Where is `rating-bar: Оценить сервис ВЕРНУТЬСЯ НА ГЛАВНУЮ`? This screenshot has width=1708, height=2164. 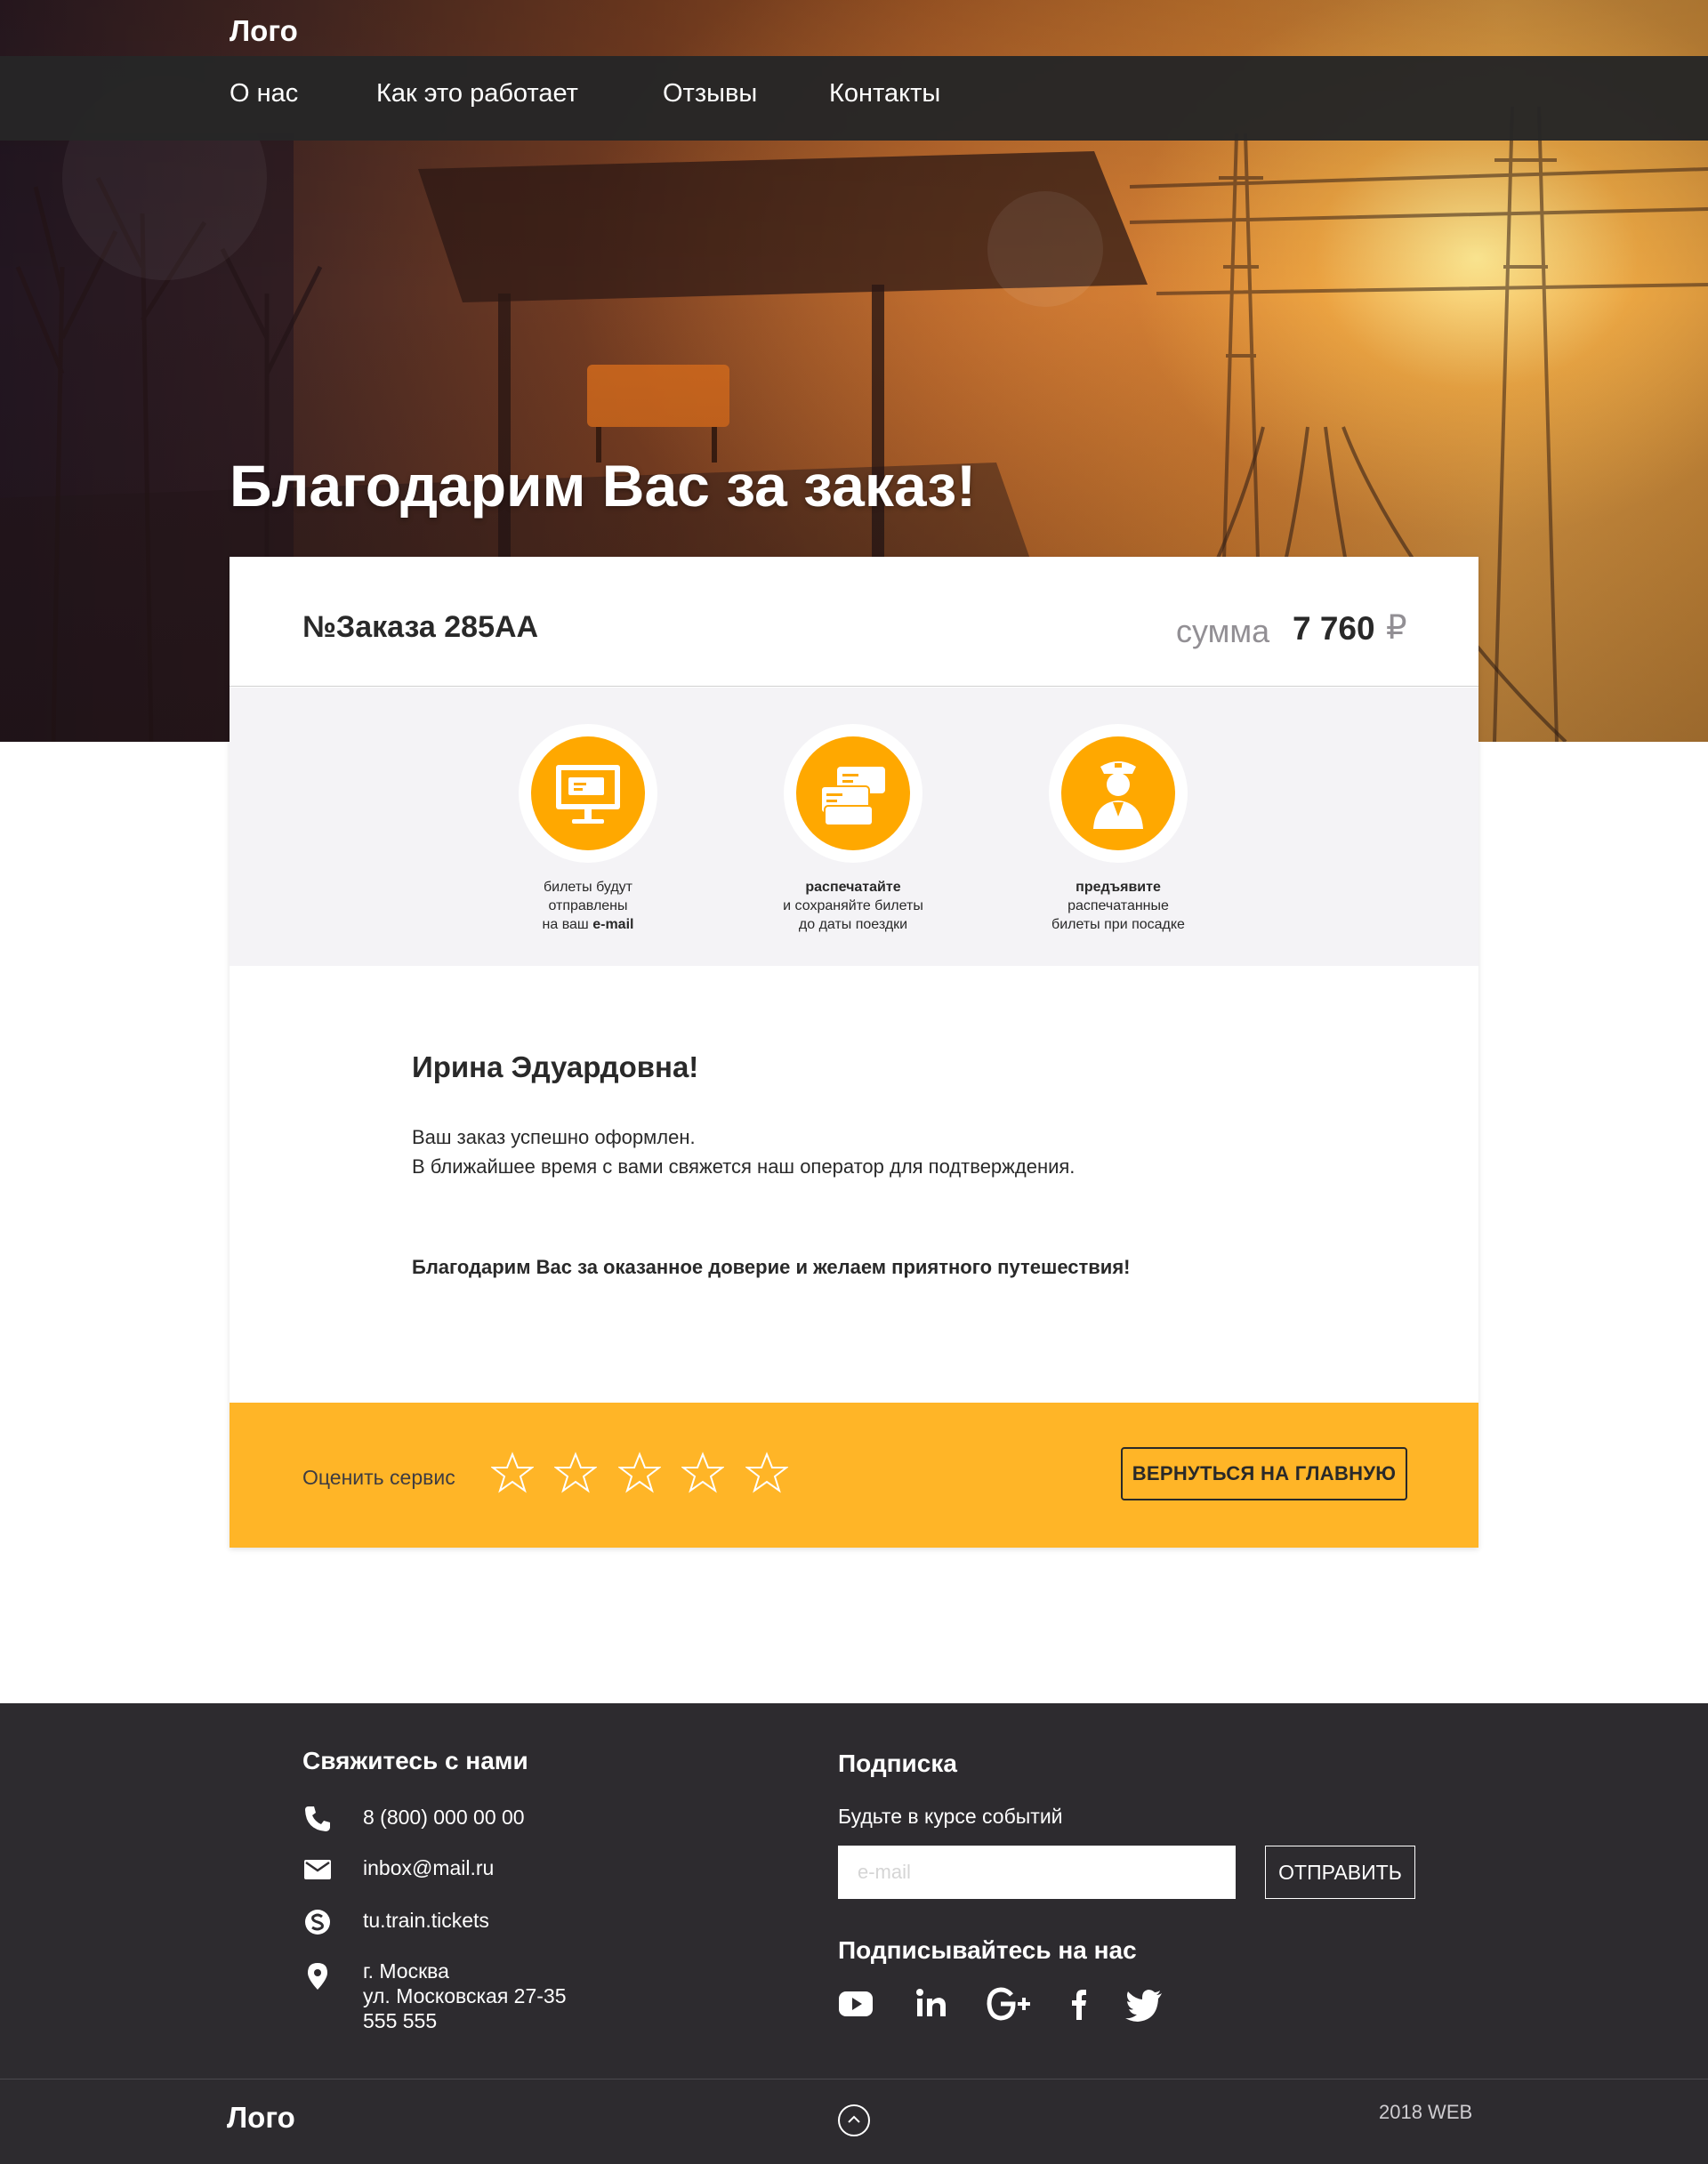 rating-bar: Оценить сервис ВЕРНУТЬСЯ НА ГЛАВНУЮ is located at coordinates (854, 1475).